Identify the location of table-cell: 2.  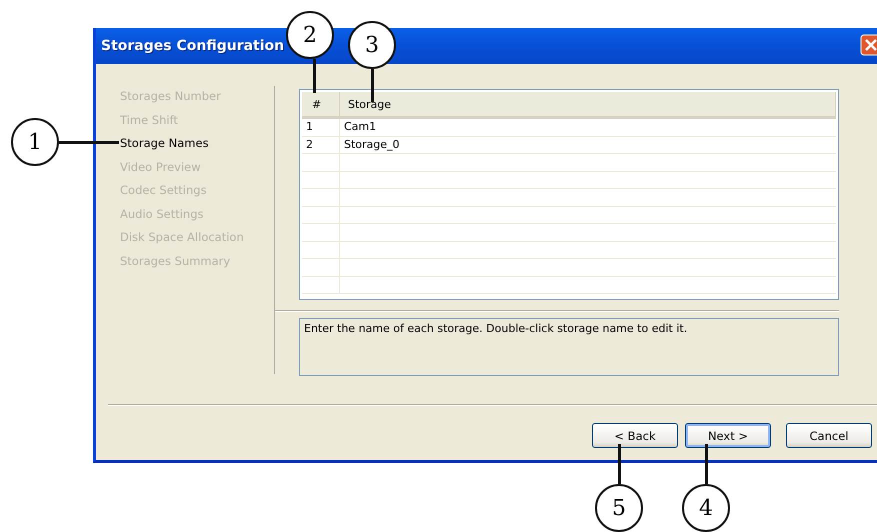
(321, 144).